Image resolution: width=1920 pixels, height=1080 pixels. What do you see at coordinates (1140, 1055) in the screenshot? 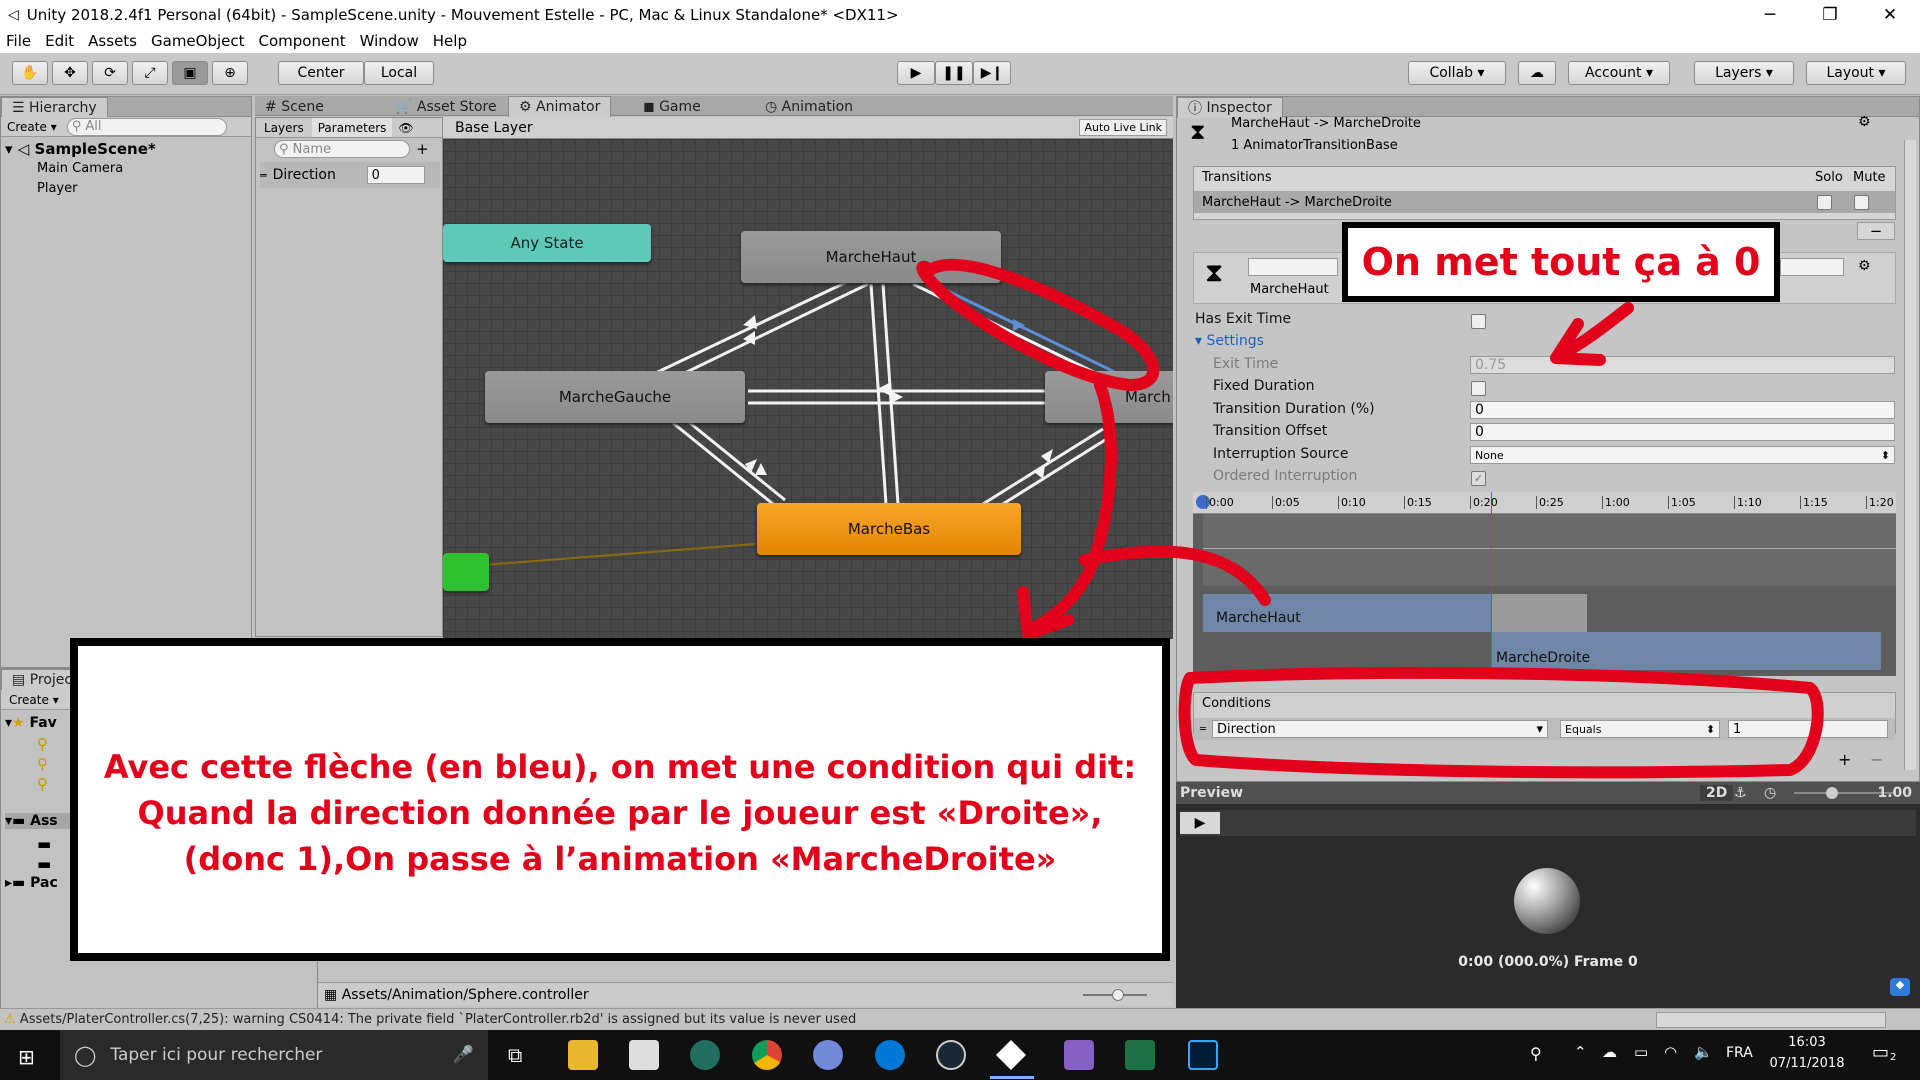
I see `excel-icon` at bounding box center [1140, 1055].